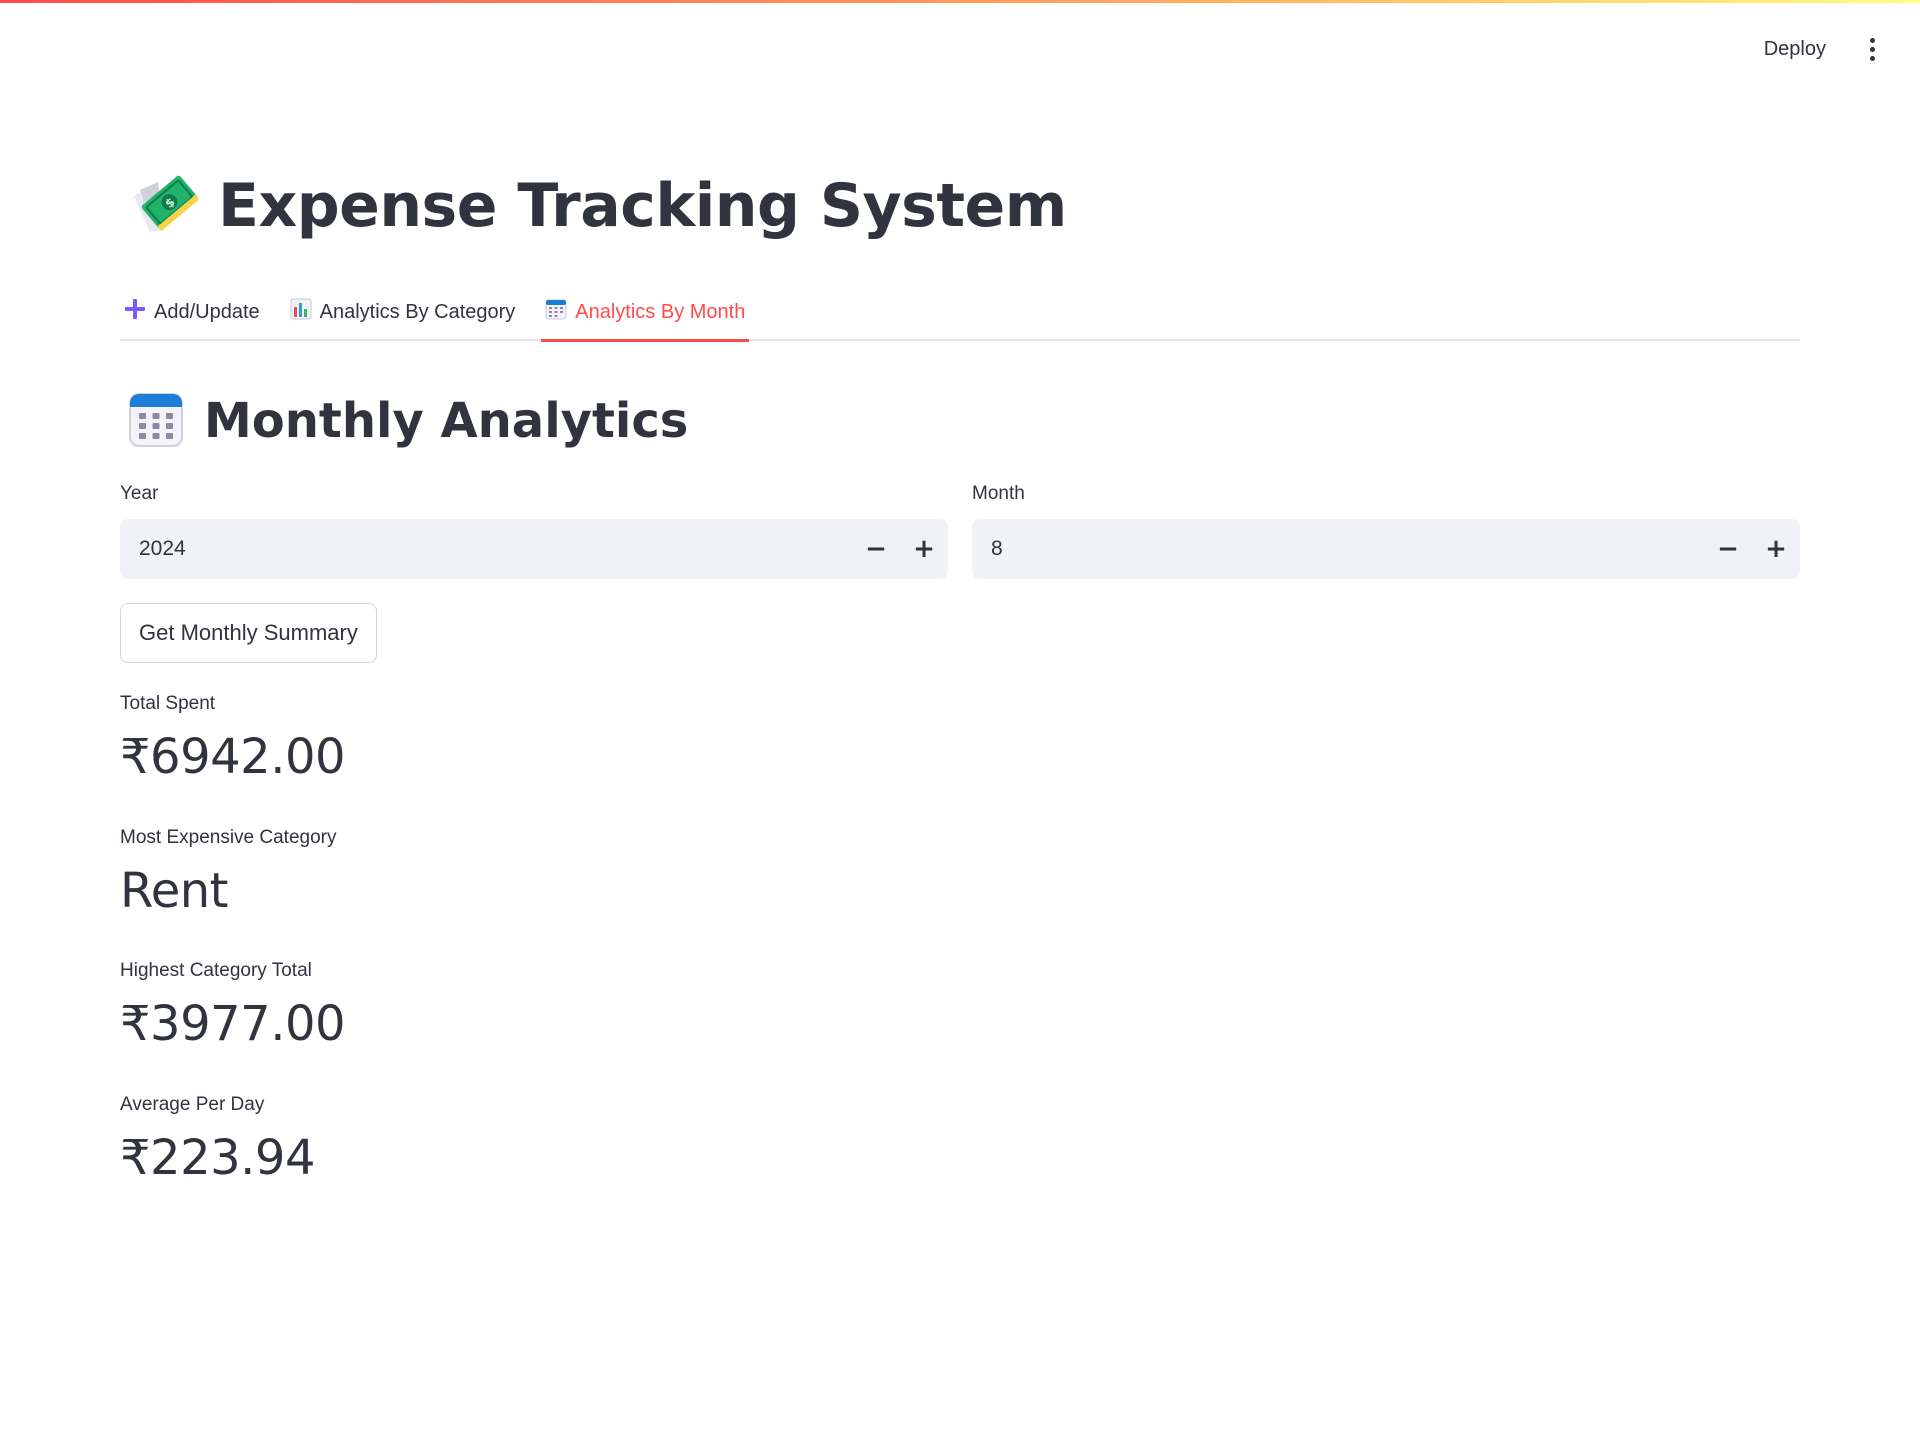 Image resolution: width=1920 pixels, height=1438 pixels. Describe the element at coordinates (192, 1104) in the screenshot. I see `metric-label: Average Per Day` at that location.